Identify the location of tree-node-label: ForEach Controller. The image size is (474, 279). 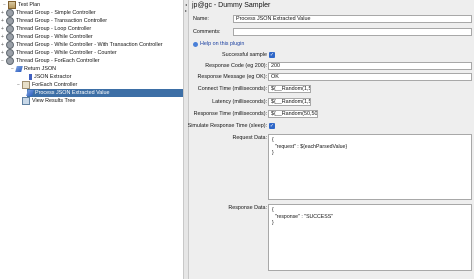
(55, 85).